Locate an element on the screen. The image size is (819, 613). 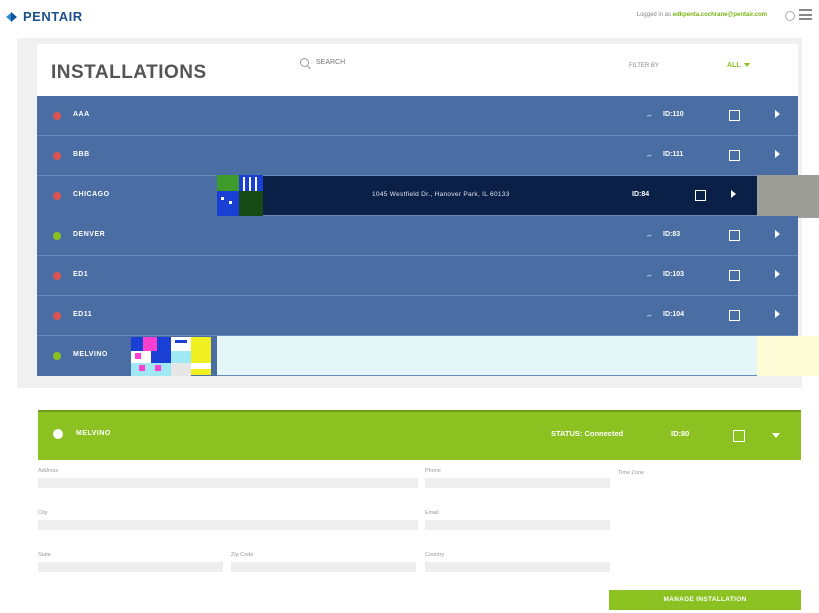
menu-icon is located at coordinates (805, 14).